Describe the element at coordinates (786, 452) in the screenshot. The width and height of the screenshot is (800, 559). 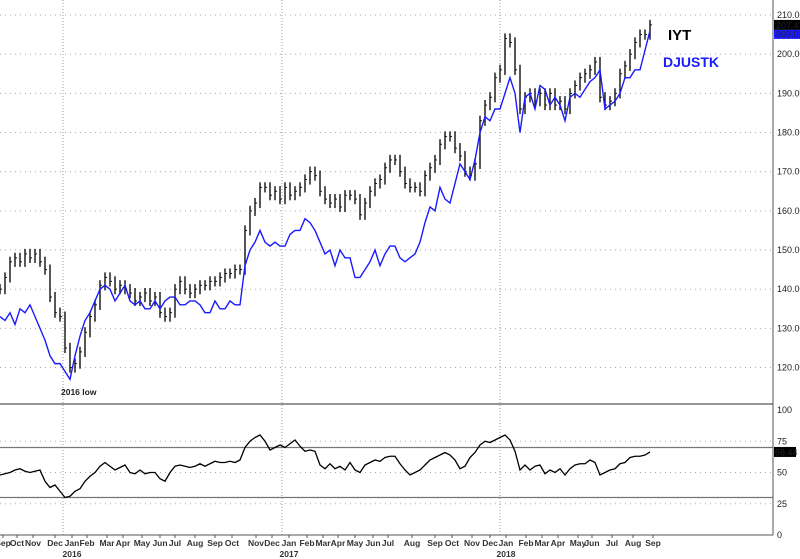
I see `rsi-last-value: 66.44` at that location.